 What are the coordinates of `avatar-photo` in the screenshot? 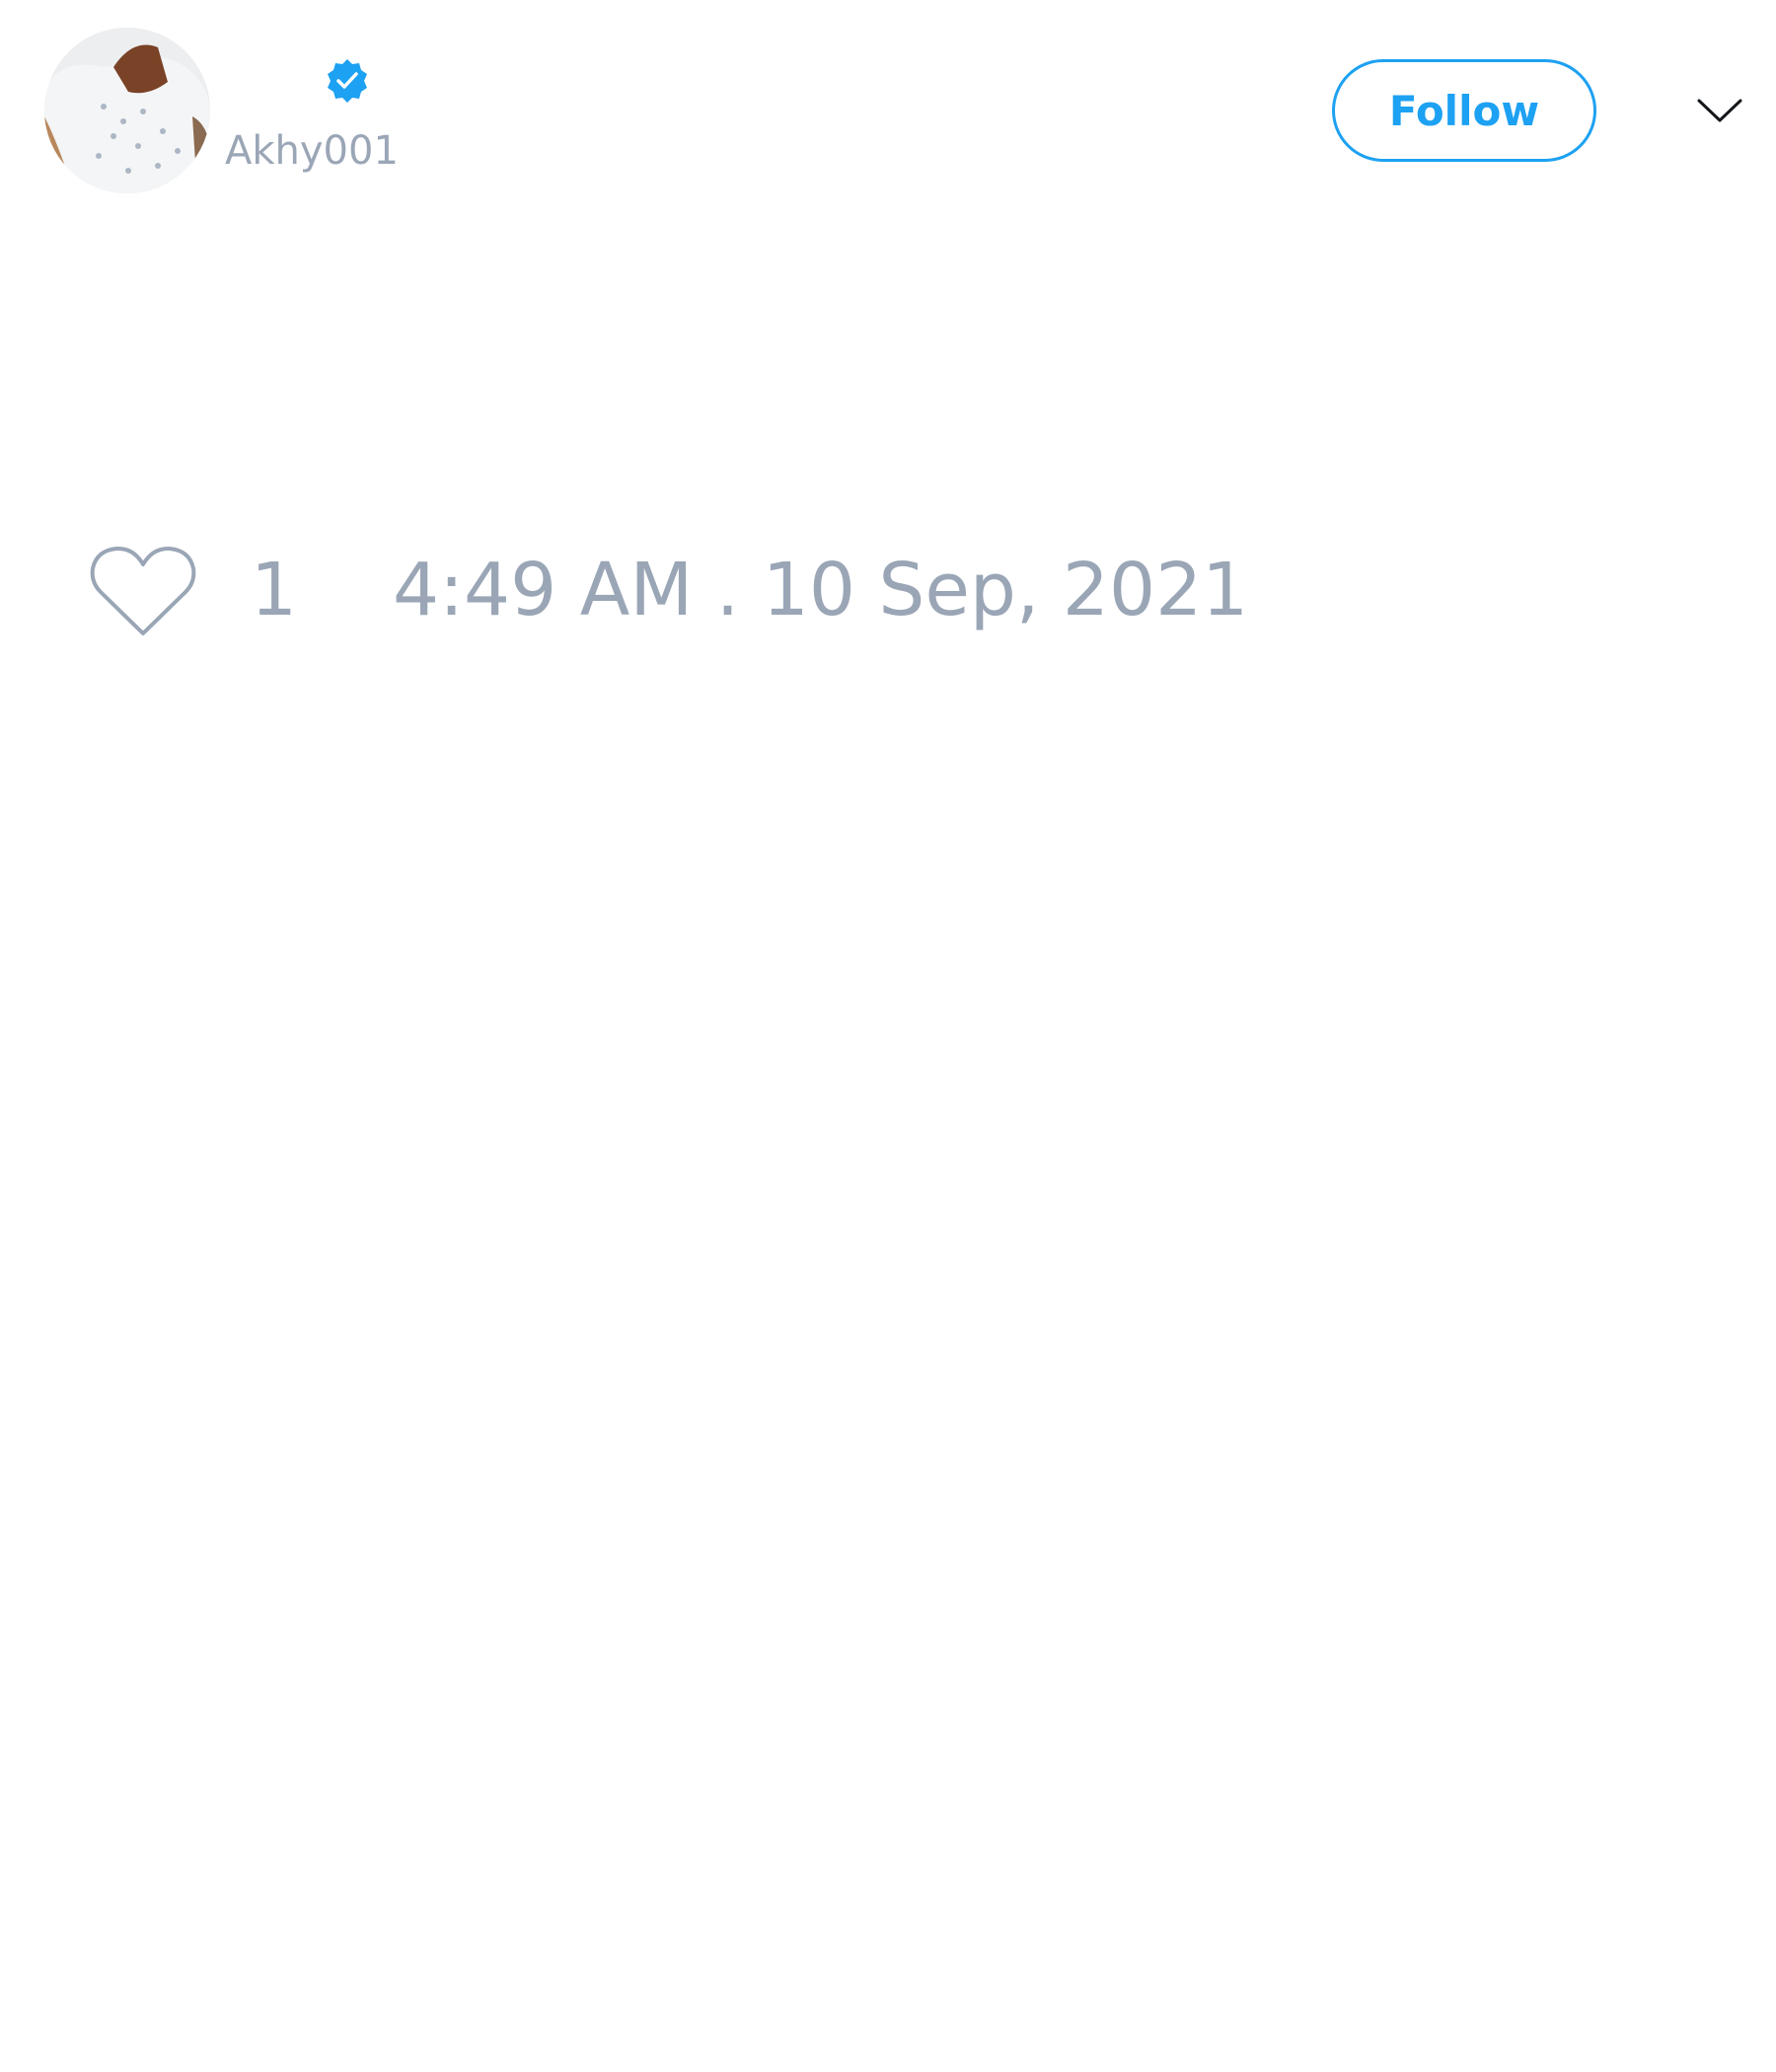 It's located at (127, 111).